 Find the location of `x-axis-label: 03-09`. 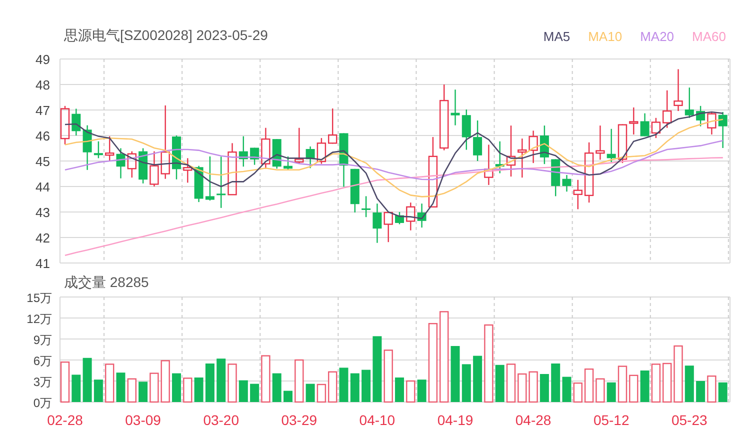

x-axis-label: 03-09 is located at coordinates (143, 420).